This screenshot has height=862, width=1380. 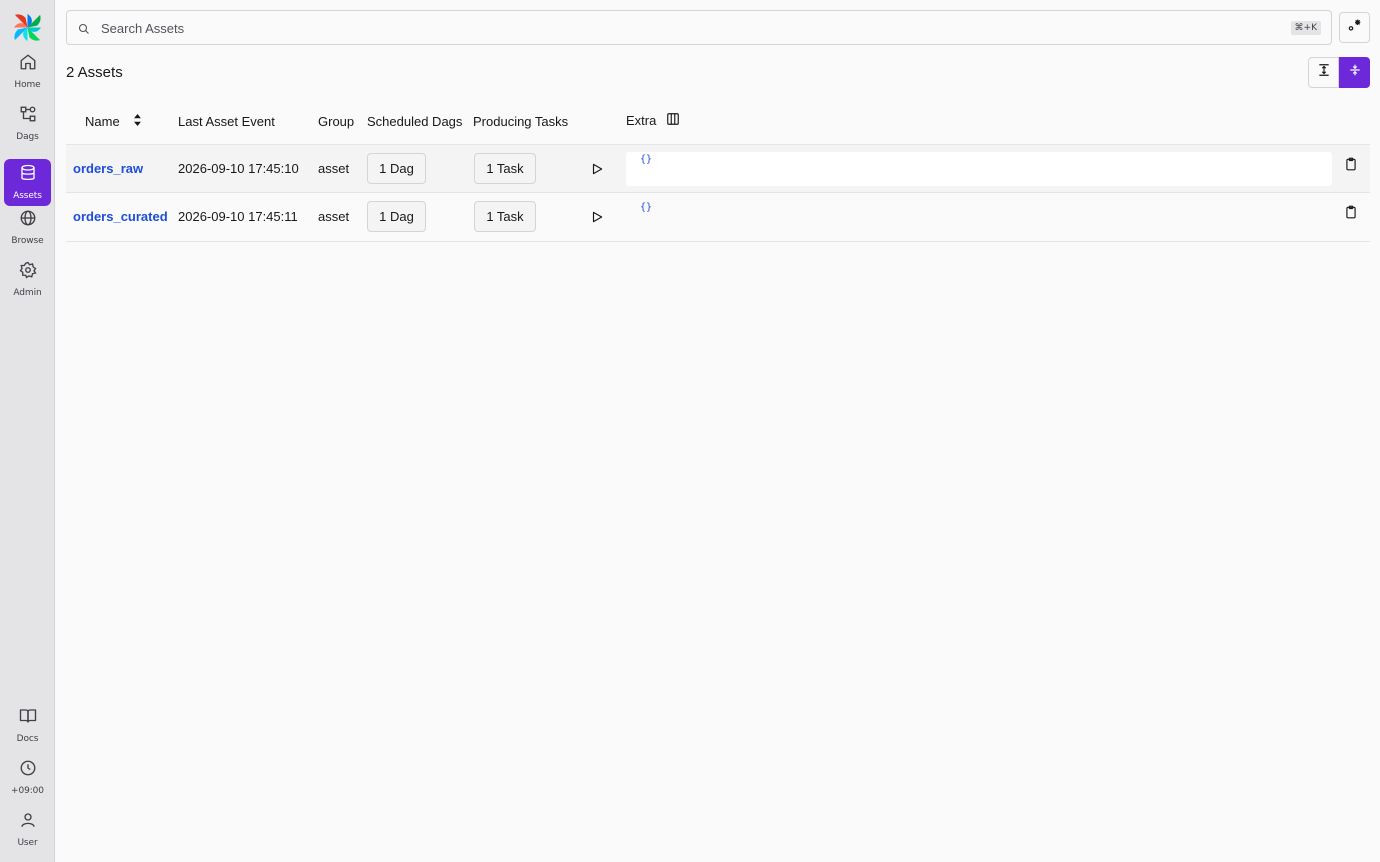 What do you see at coordinates (676, 28) in the screenshot?
I see `search-input` at bounding box center [676, 28].